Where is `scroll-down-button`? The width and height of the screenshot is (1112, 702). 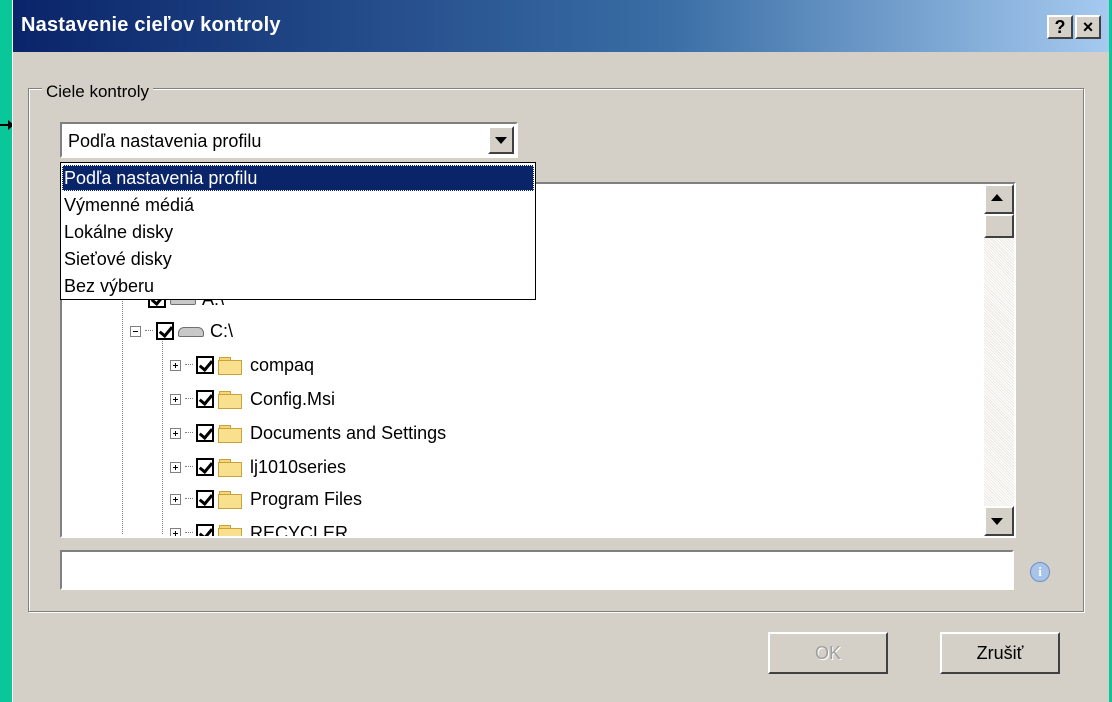 scroll-down-button is located at coordinates (999, 521).